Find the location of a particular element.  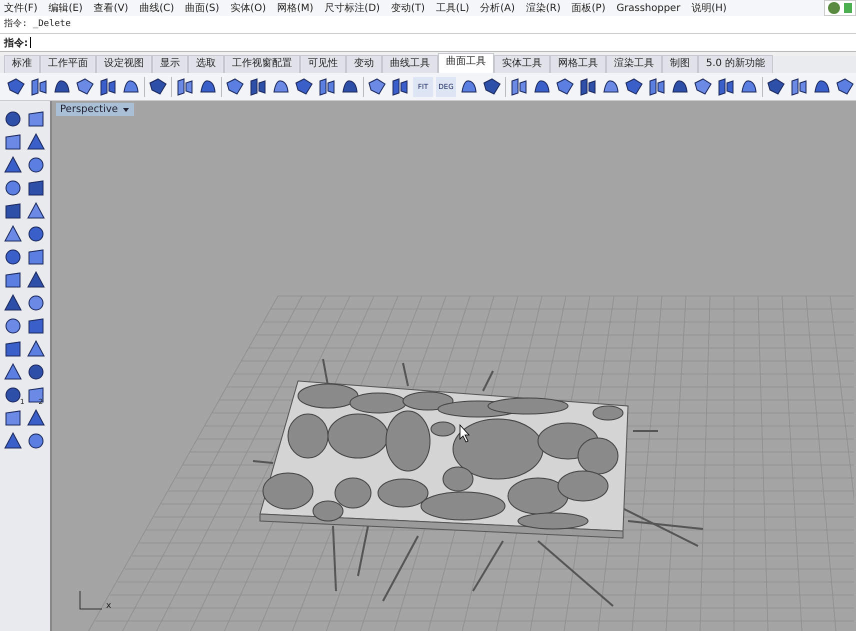

menu-item: 变动(T) is located at coordinates (407, 8).